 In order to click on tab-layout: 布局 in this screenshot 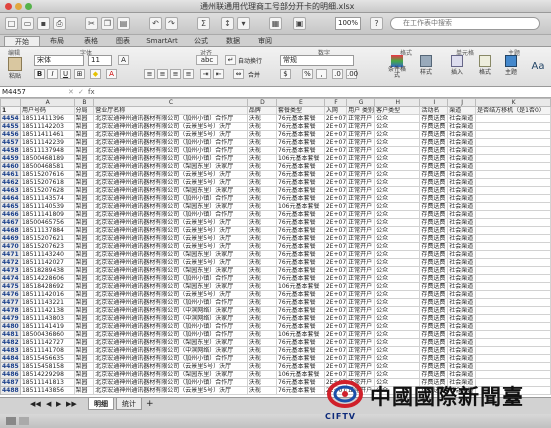, I will do `click(57, 41)`.